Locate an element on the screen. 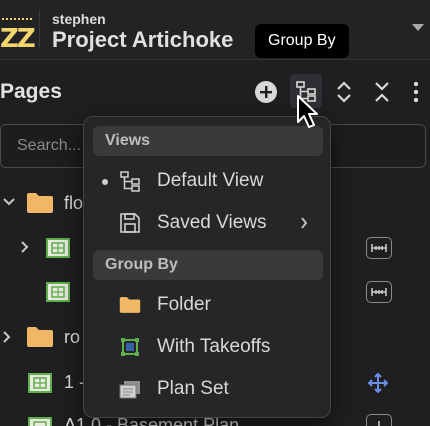  more-options-button is located at coordinates (416, 92).